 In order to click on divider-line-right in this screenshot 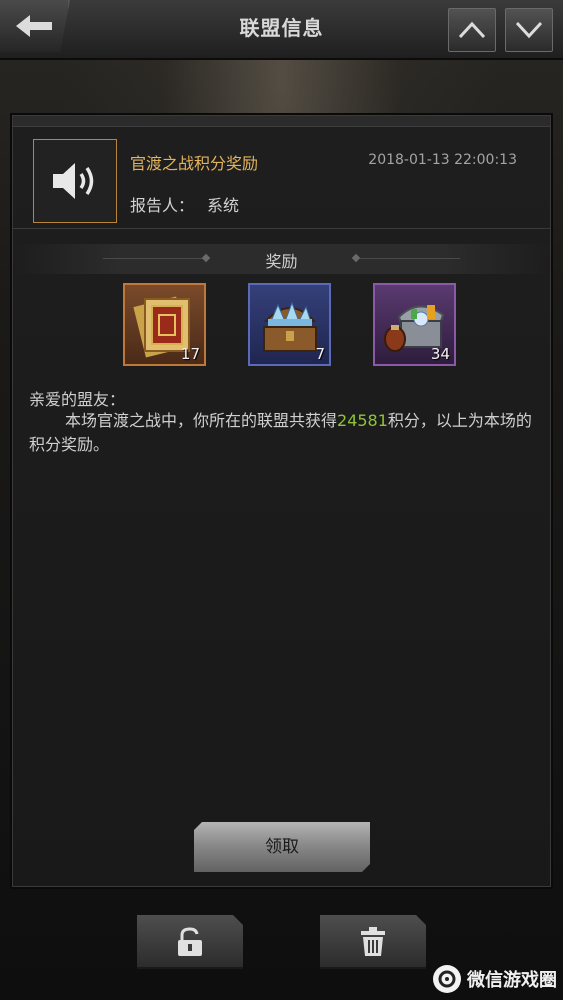, I will do `click(410, 258)`.